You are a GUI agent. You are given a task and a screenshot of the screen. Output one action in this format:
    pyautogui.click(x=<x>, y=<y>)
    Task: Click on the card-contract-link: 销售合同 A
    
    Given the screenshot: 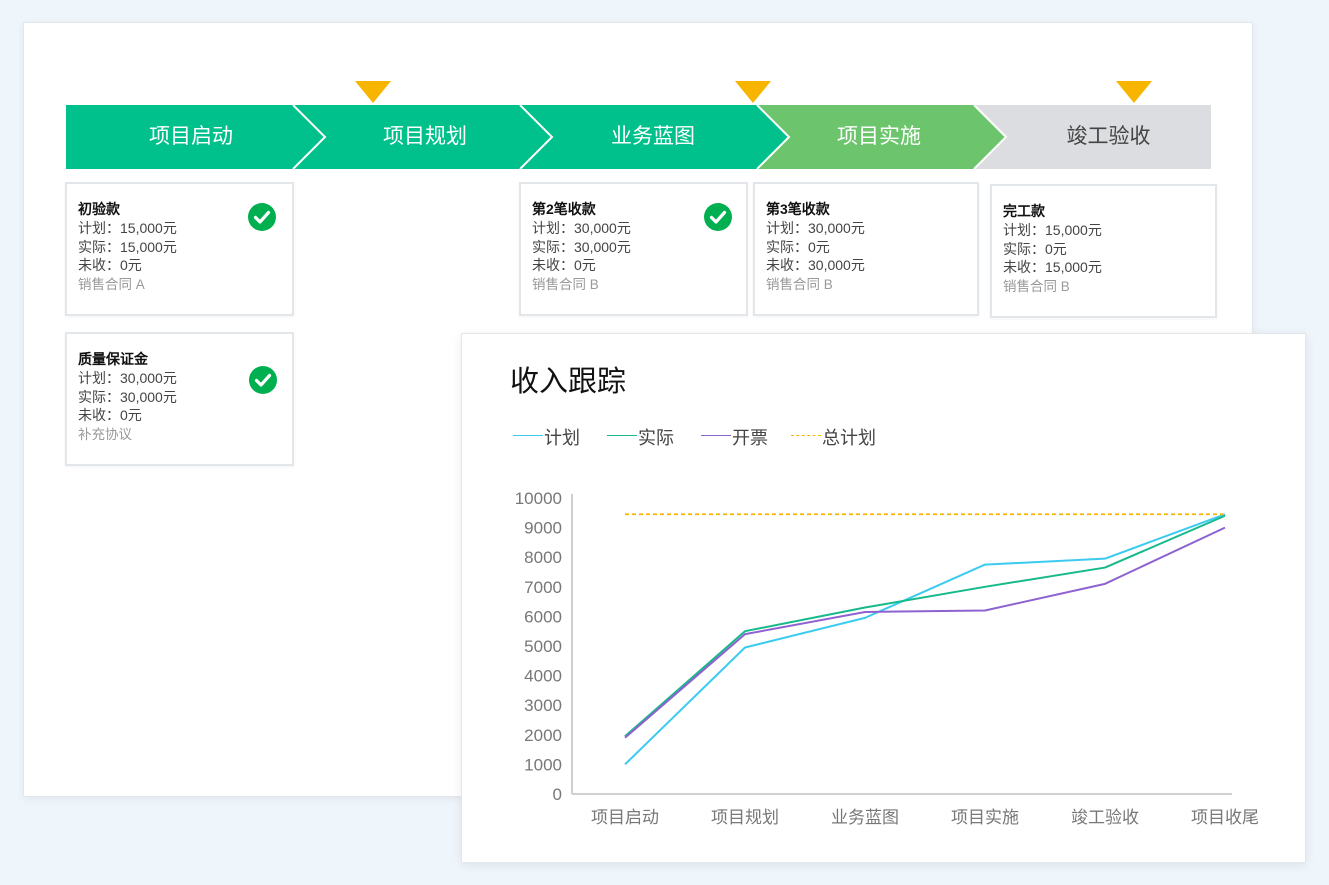 What is the action you would take?
    pyautogui.click(x=185, y=284)
    